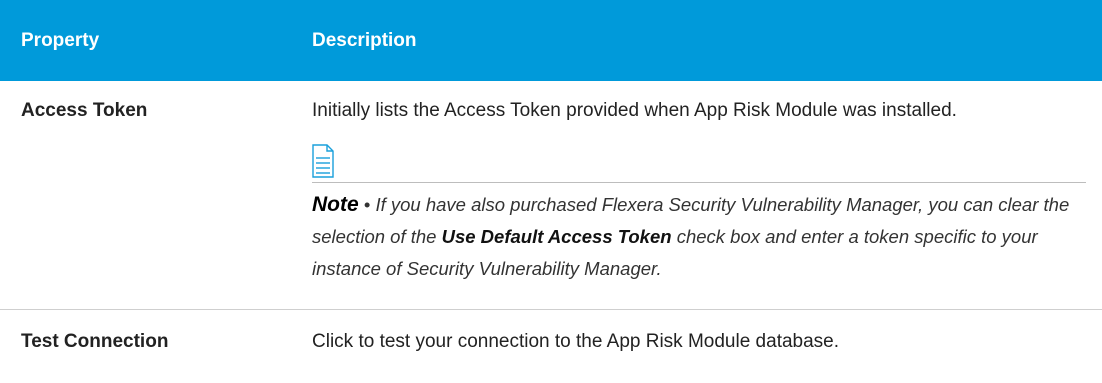 Image resolution: width=1102 pixels, height=383 pixels. Describe the element at coordinates (323, 161) in the screenshot. I see `note-document-icon` at that location.